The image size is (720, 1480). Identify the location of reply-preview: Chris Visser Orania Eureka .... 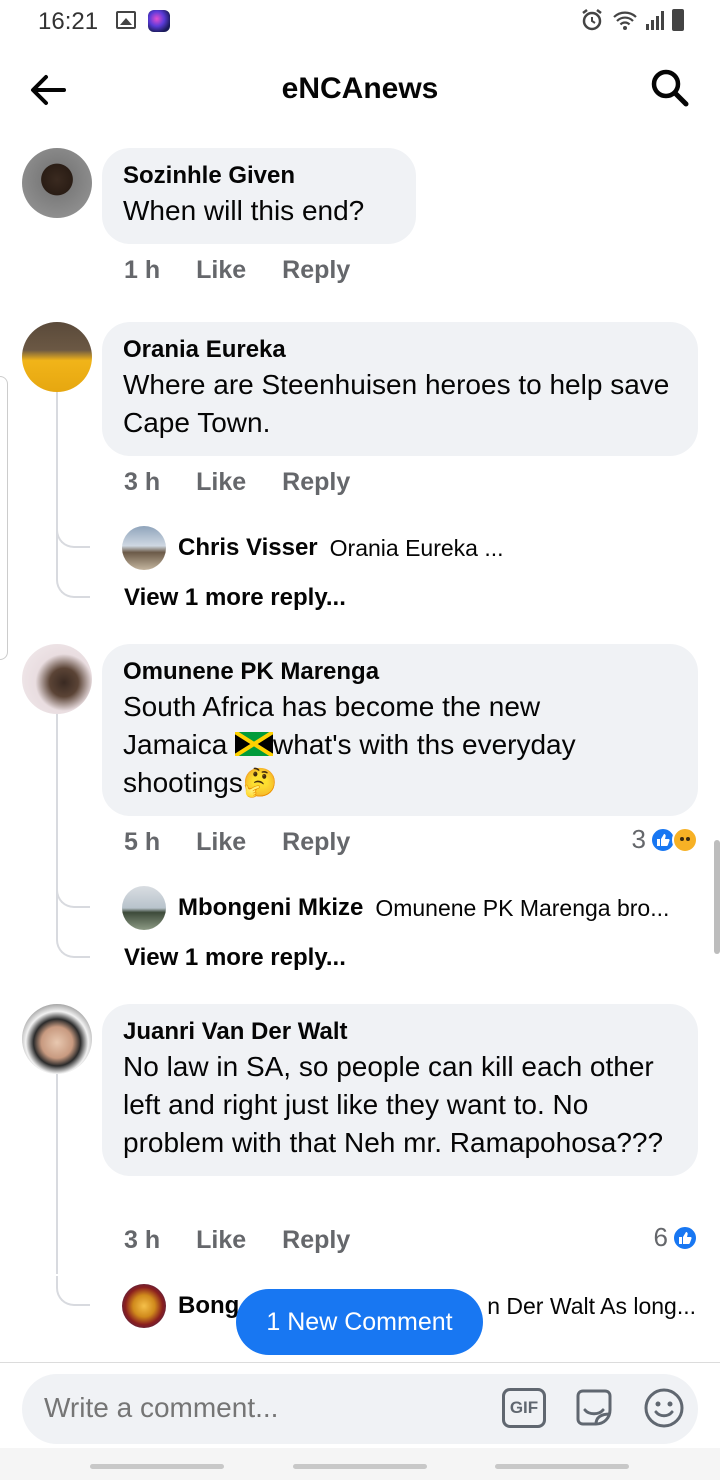
(313, 548).